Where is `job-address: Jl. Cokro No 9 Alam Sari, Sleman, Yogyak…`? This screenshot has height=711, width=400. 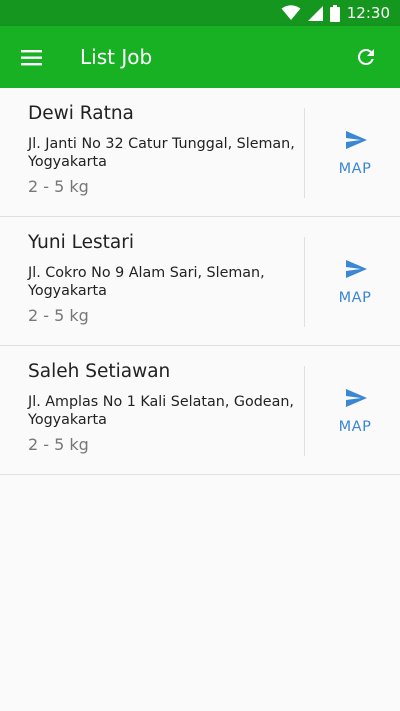
job-address: Jl. Cokro No 9 Alam Sari, Sleman, Yogyak… is located at coordinates (146, 282).